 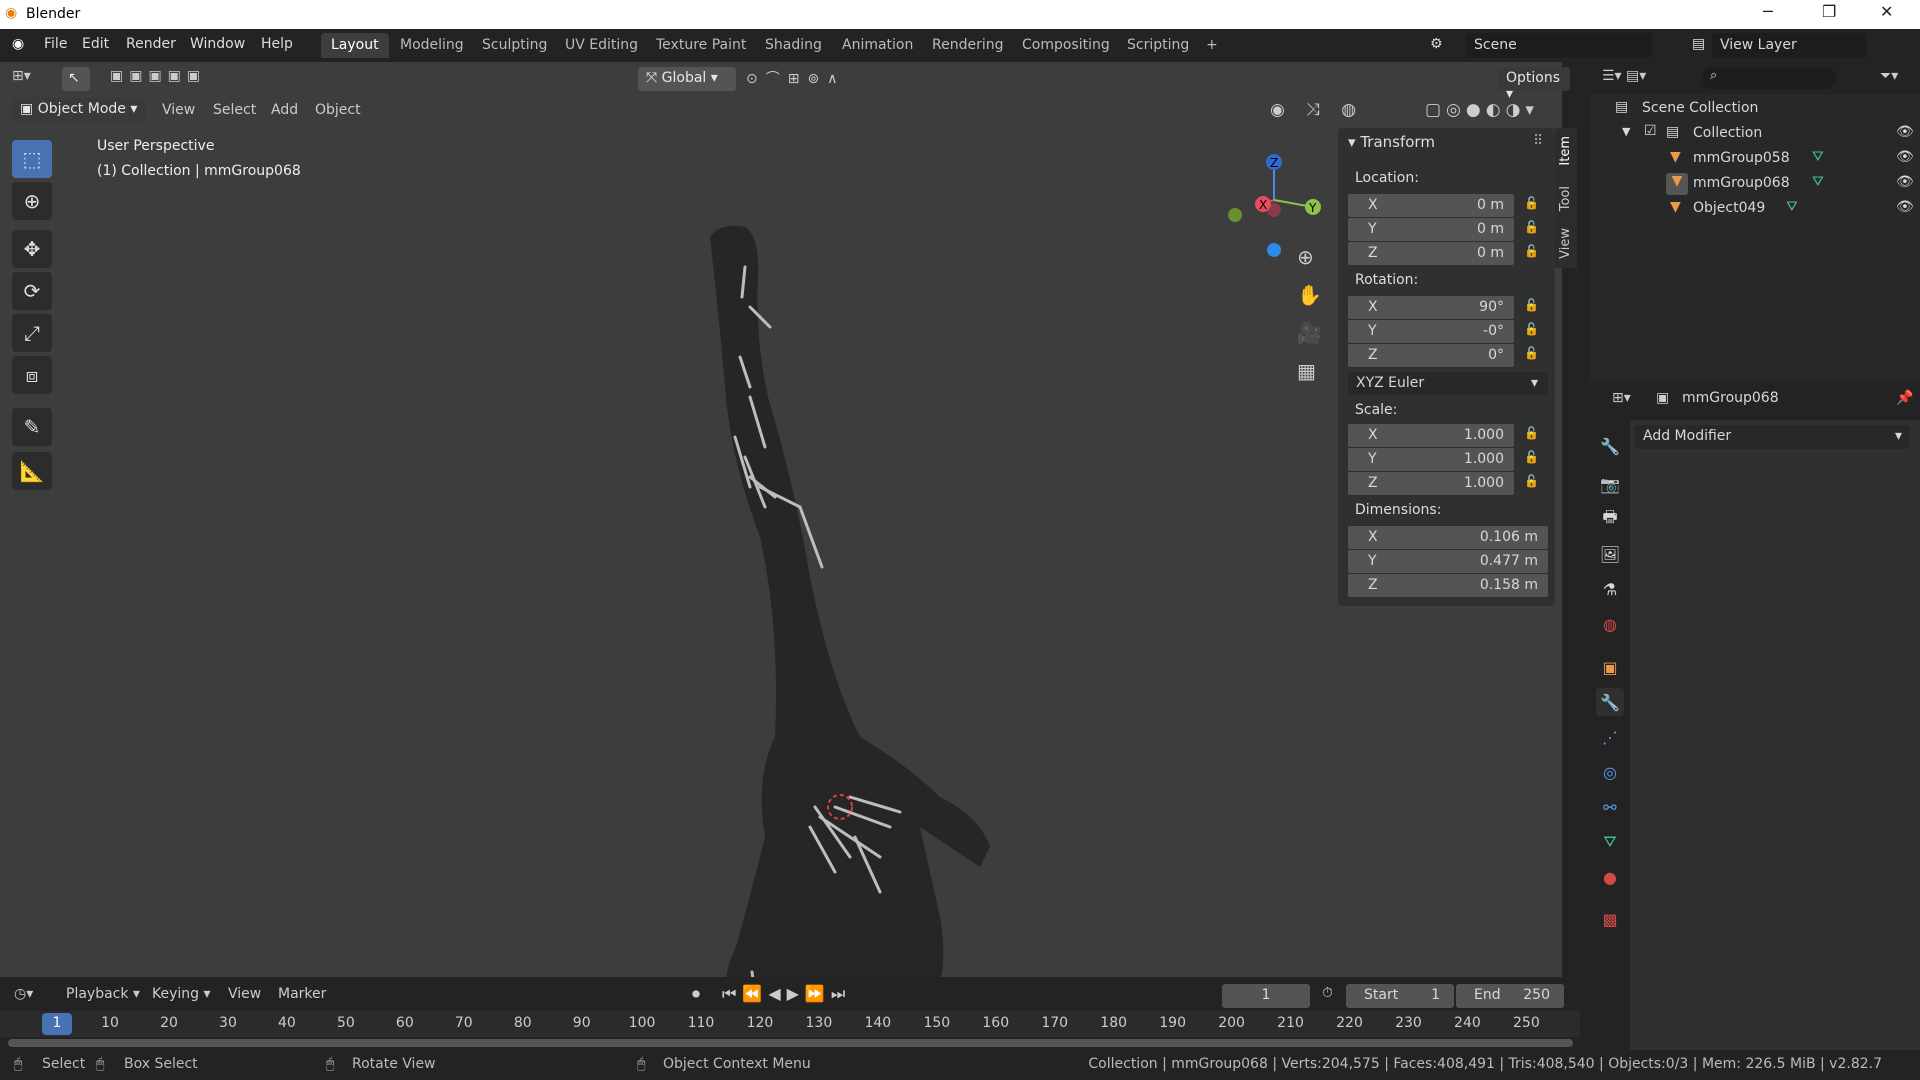 What do you see at coordinates (1510, 996) in the screenshot?
I see `end-frame-field: End 250` at bounding box center [1510, 996].